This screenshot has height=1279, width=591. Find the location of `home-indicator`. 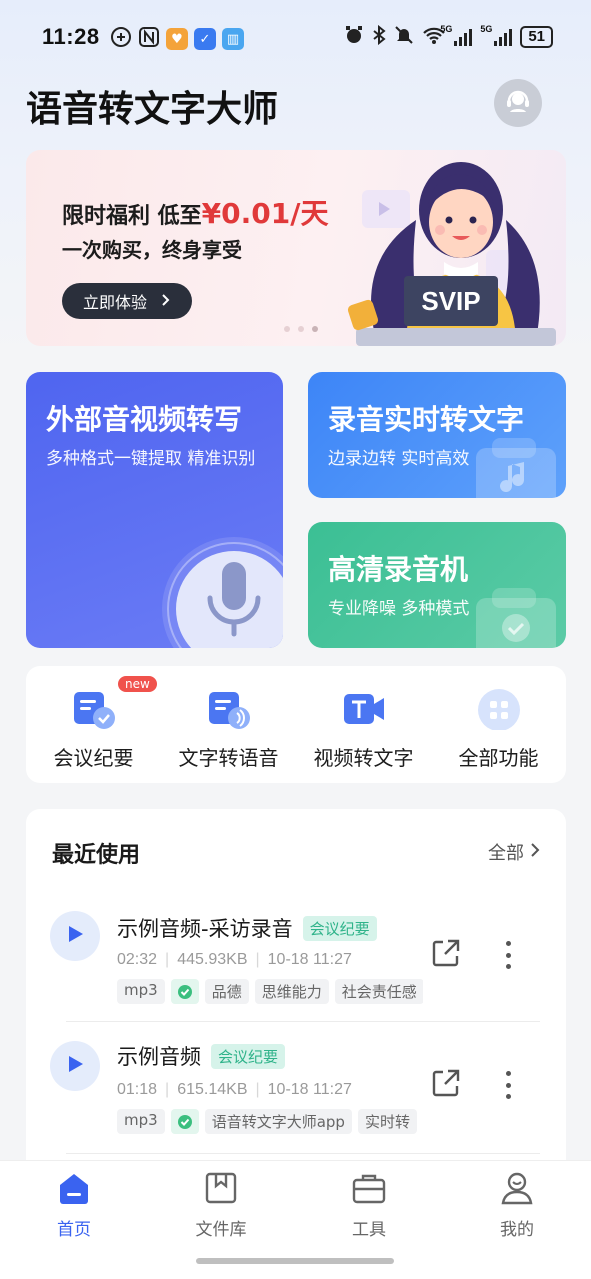

home-indicator is located at coordinates (295, 1261).